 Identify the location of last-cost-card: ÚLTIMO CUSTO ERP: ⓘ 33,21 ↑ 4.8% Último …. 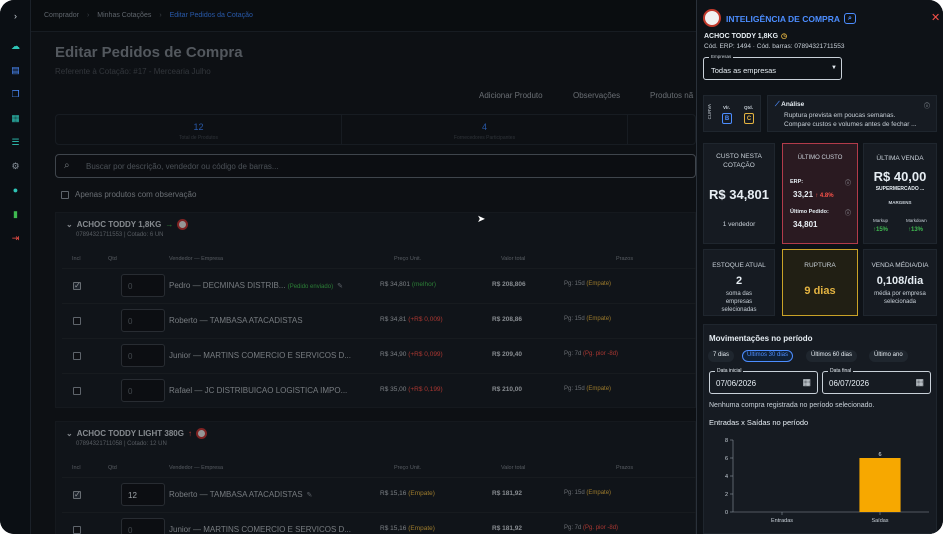
(820, 193).